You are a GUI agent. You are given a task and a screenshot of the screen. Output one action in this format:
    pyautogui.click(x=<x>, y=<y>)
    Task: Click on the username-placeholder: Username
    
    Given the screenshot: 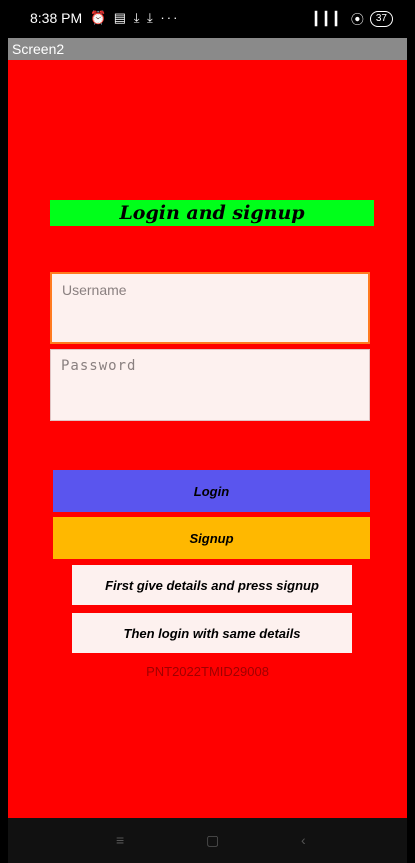 What is the action you would take?
    pyautogui.click(x=94, y=290)
    